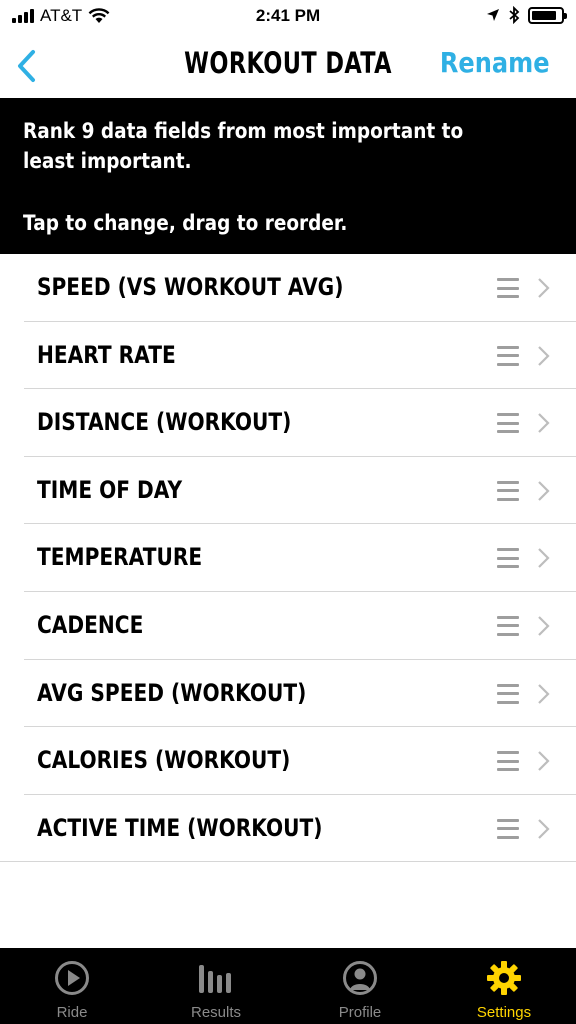 This screenshot has height=1024, width=576. Describe the element at coordinates (172, 692) in the screenshot. I see `field-label: AVG SPEED (WORKOUT)` at that location.